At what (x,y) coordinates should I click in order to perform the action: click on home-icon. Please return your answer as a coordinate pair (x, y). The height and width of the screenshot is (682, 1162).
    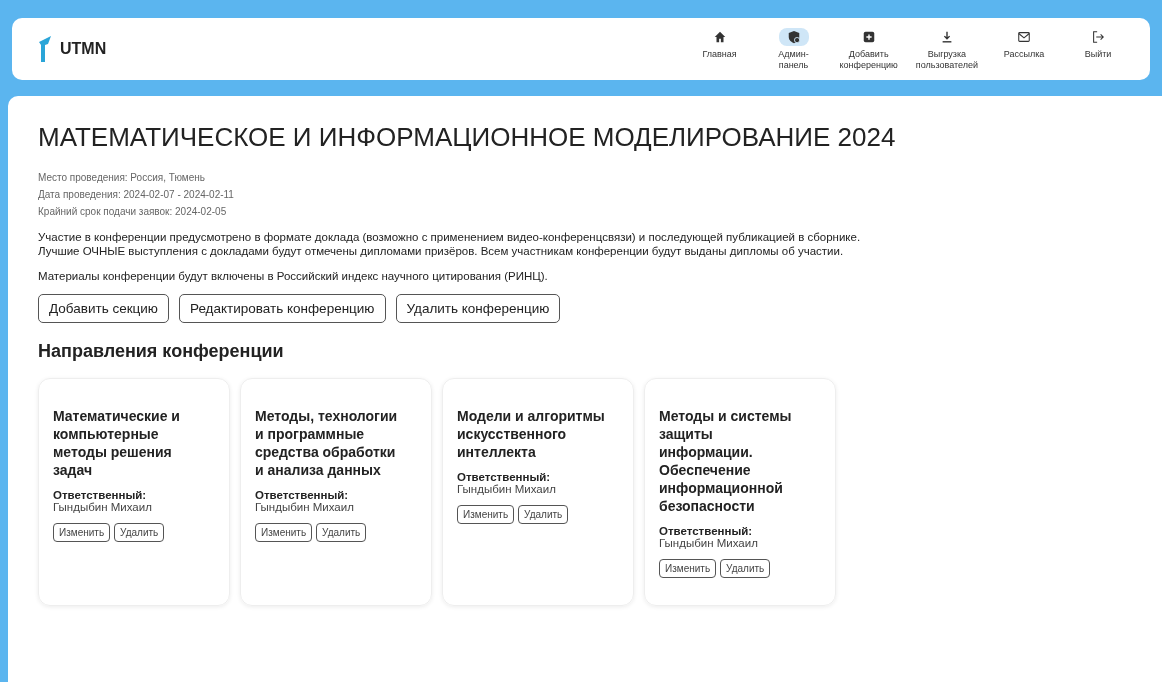
    Looking at the image, I should click on (719, 37).